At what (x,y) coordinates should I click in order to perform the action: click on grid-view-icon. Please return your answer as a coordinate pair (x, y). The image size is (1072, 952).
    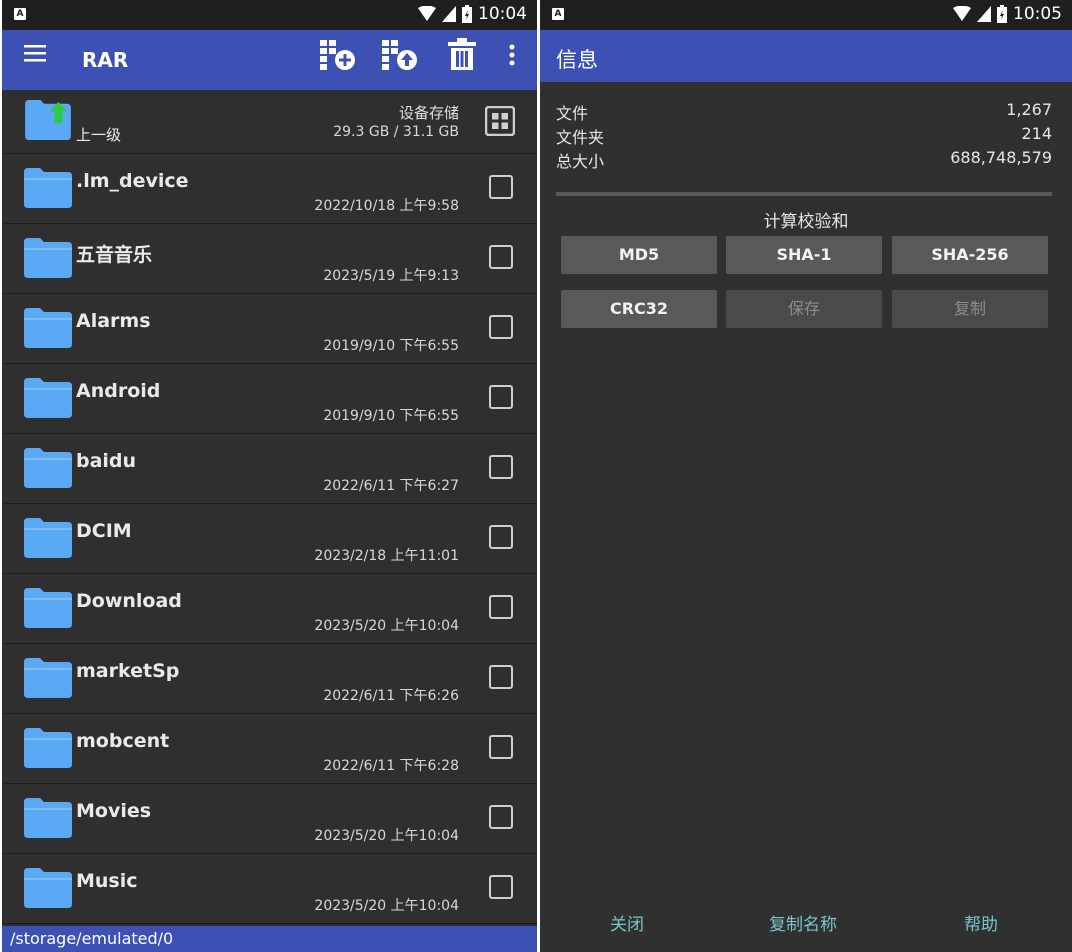
    Looking at the image, I should click on (500, 121).